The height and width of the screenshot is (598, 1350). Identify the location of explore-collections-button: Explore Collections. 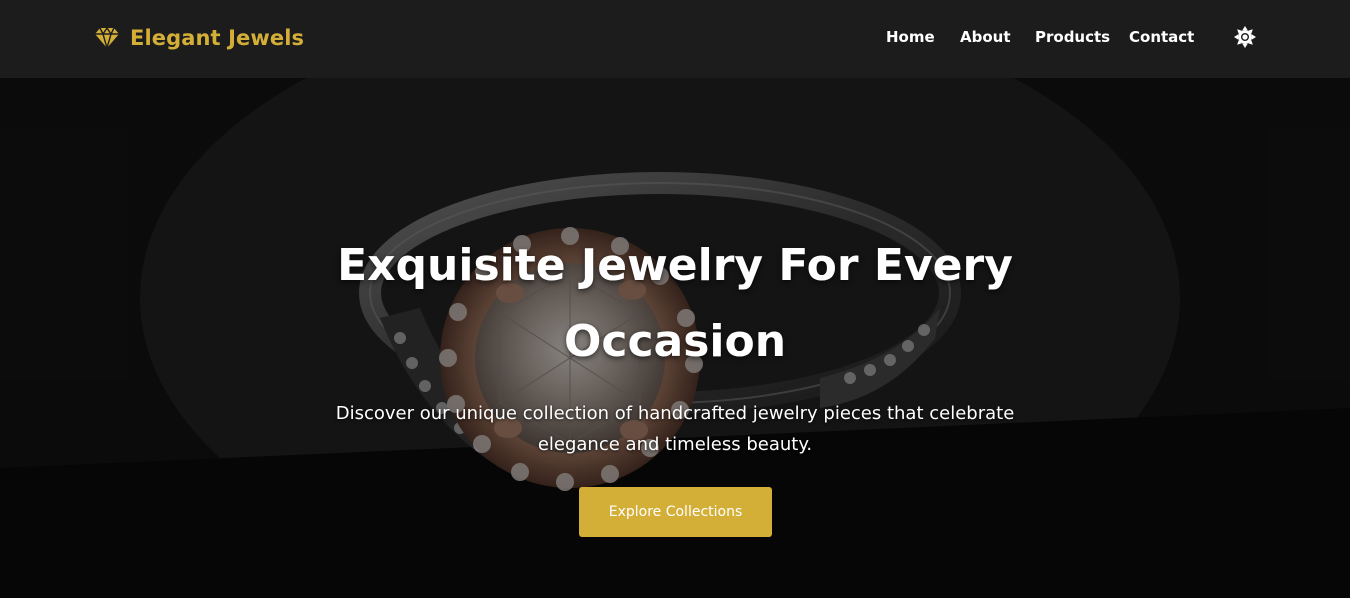
(675, 512).